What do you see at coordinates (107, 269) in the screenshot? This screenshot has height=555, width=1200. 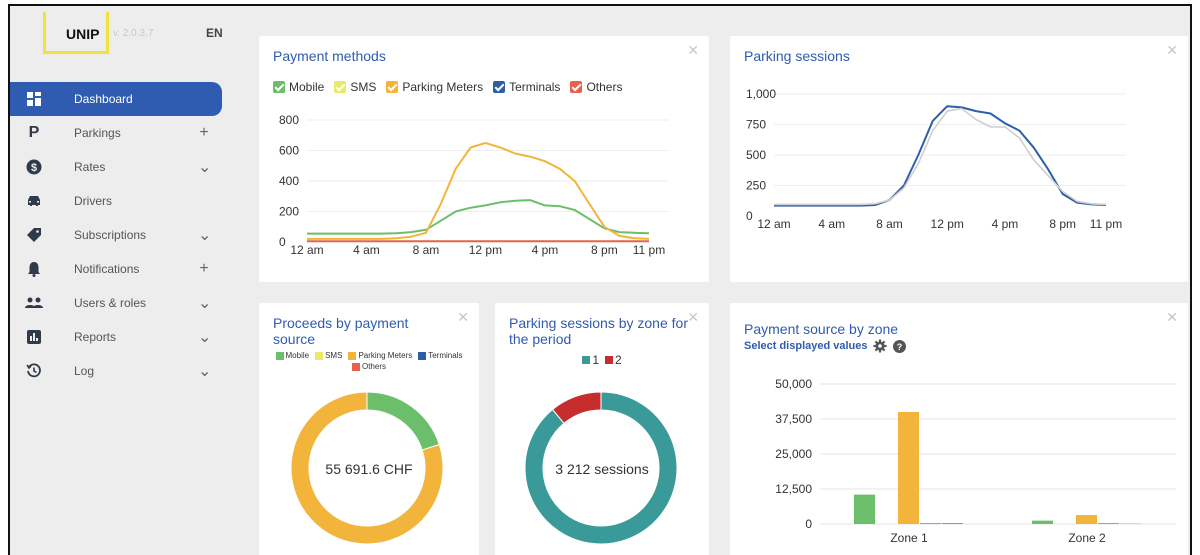 I see `sidebar-item-label: Notifications` at bounding box center [107, 269].